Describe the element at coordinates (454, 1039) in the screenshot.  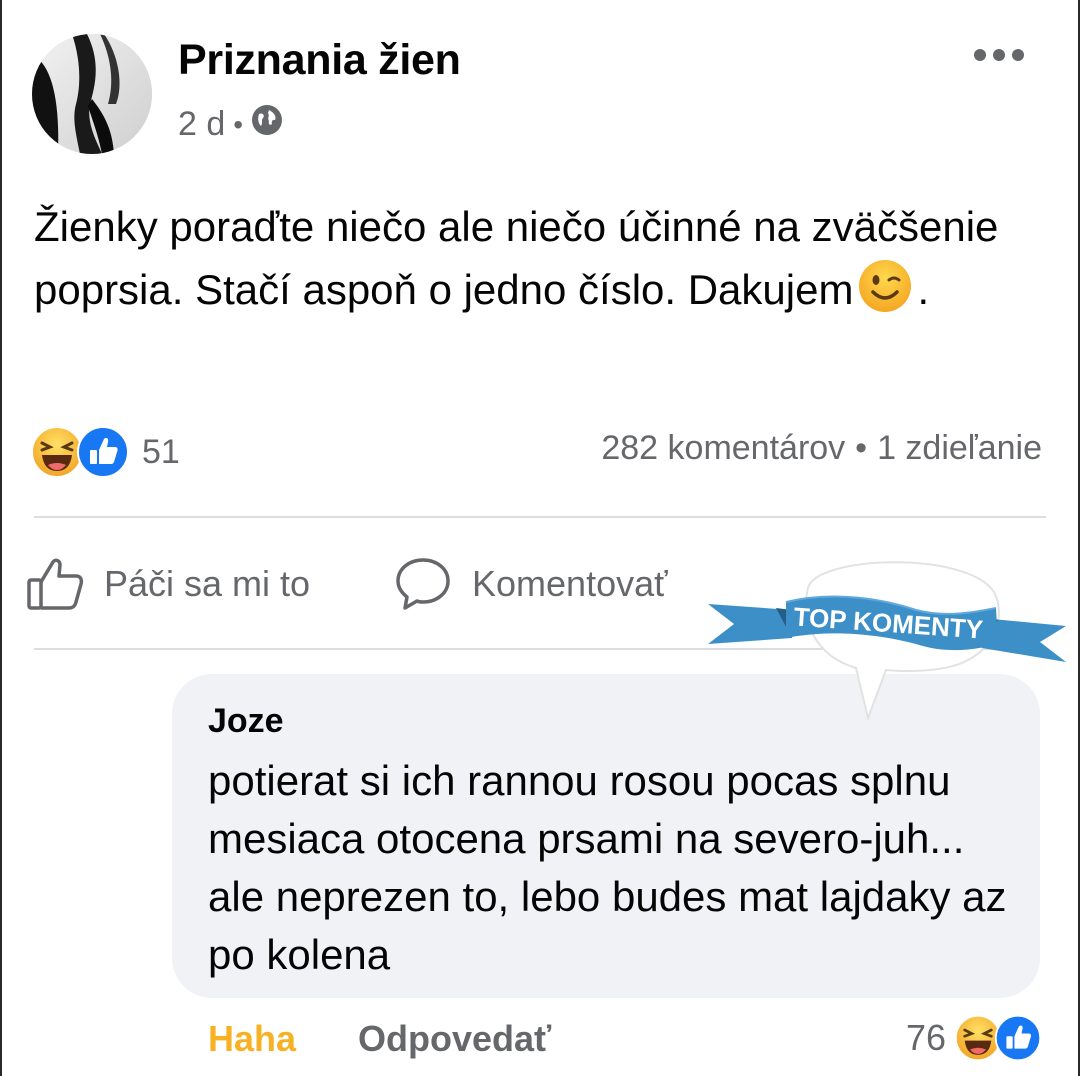
I see `reply-link: Odpovedať` at that location.